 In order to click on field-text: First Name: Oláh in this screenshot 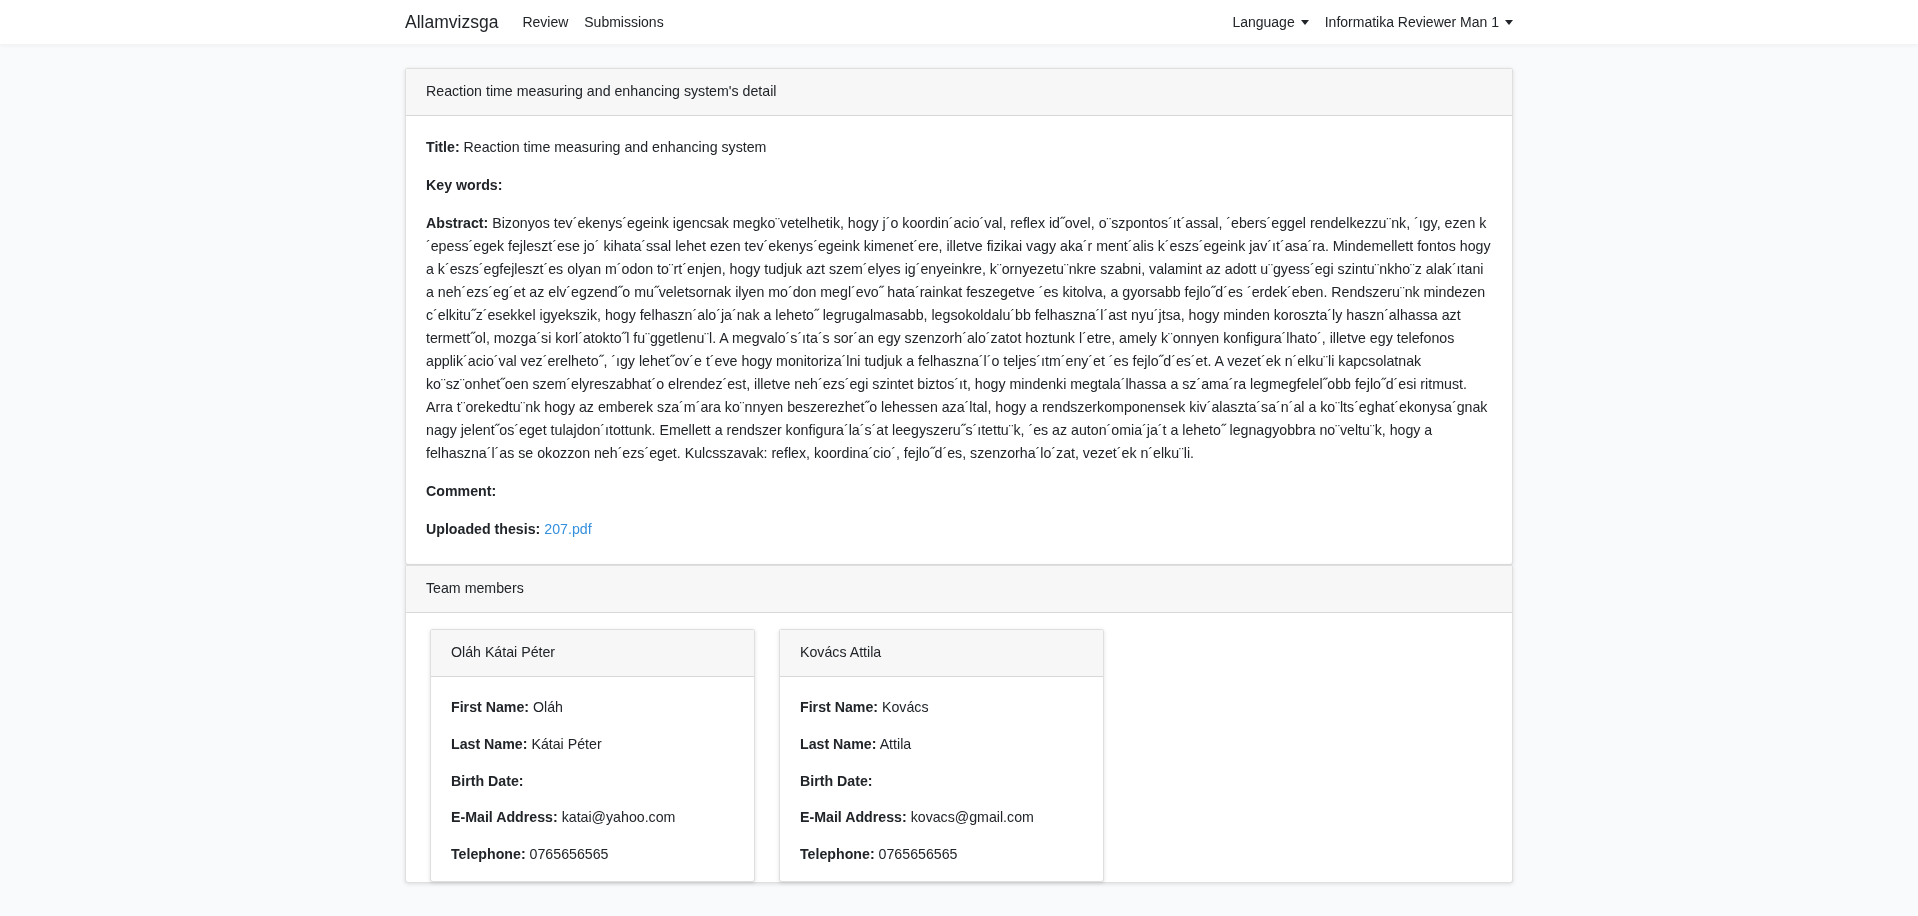, I will do `click(507, 707)`.